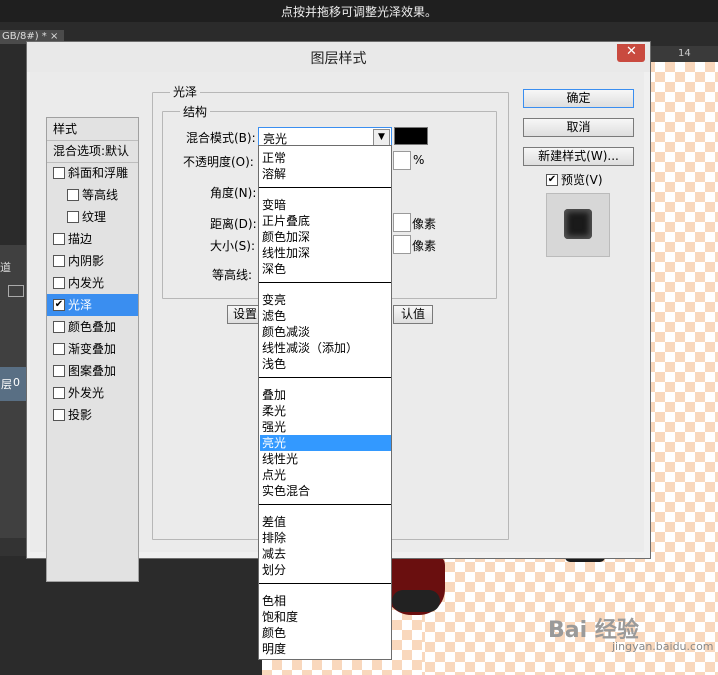  What do you see at coordinates (381, 137) in the screenshot?
I see `chevron-down-icon: ▼` at bounding box center [381, 137].